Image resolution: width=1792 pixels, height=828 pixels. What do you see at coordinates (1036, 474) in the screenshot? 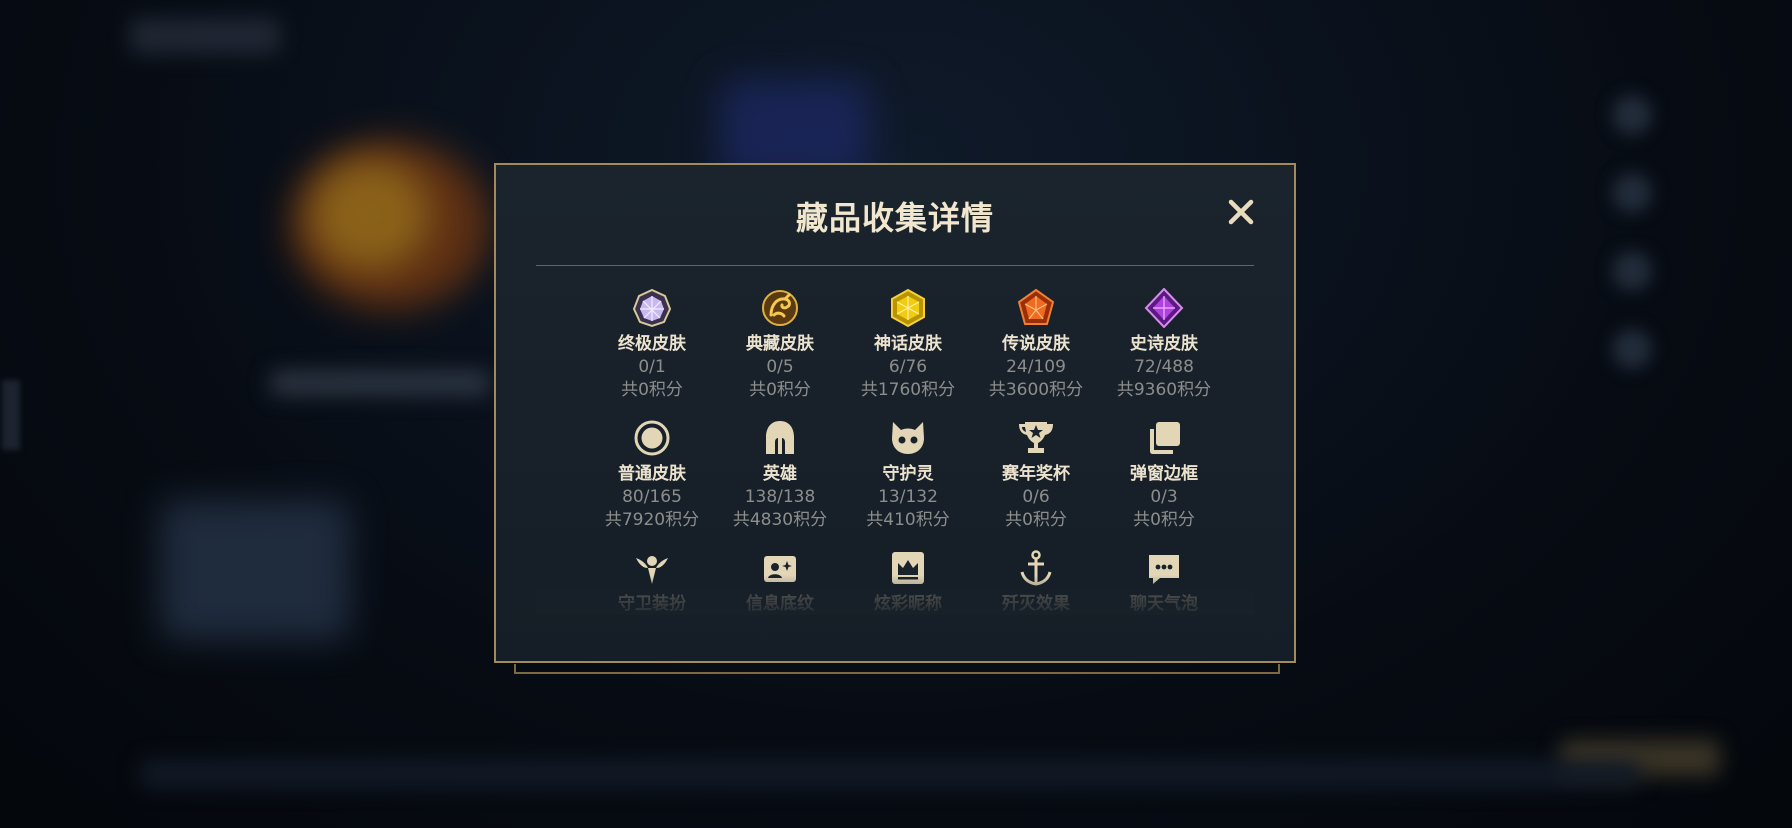
I see `category-name: 赛年奖杯` at bounding box center [1036, 474].